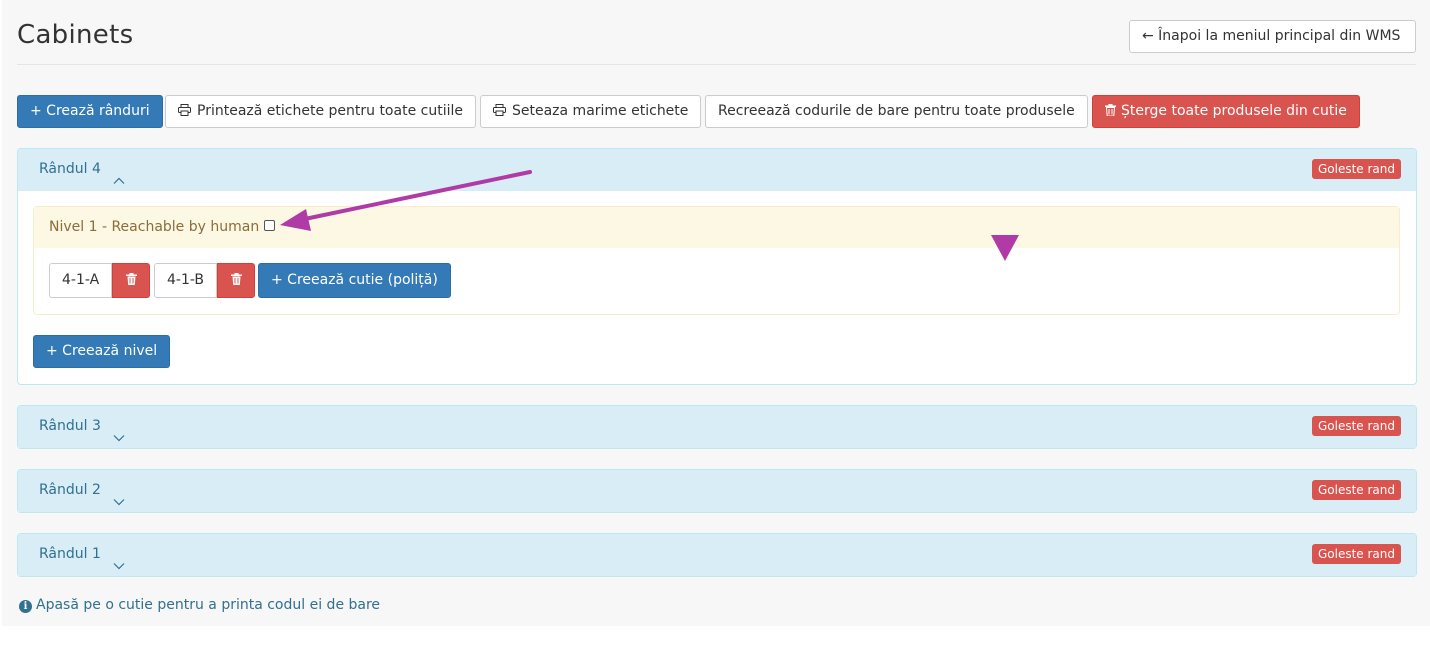 The image size is (1430, 649). What do you see at coordinates (70, 169) in the screenshot?
I see `row-title: Rândul 4` at bounding box center [70, 169].